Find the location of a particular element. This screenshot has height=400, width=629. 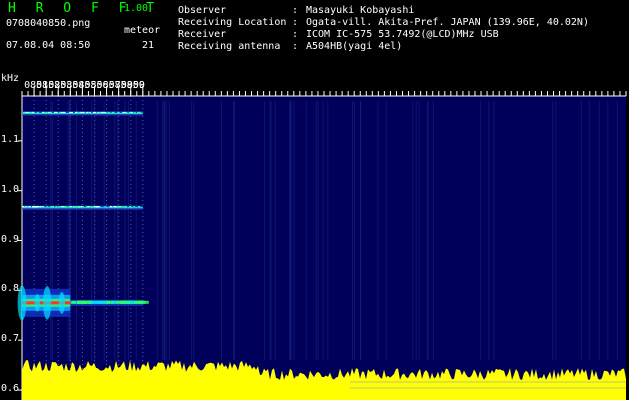

y-tick-label: 0.7 is located at coordinates (10, 339).